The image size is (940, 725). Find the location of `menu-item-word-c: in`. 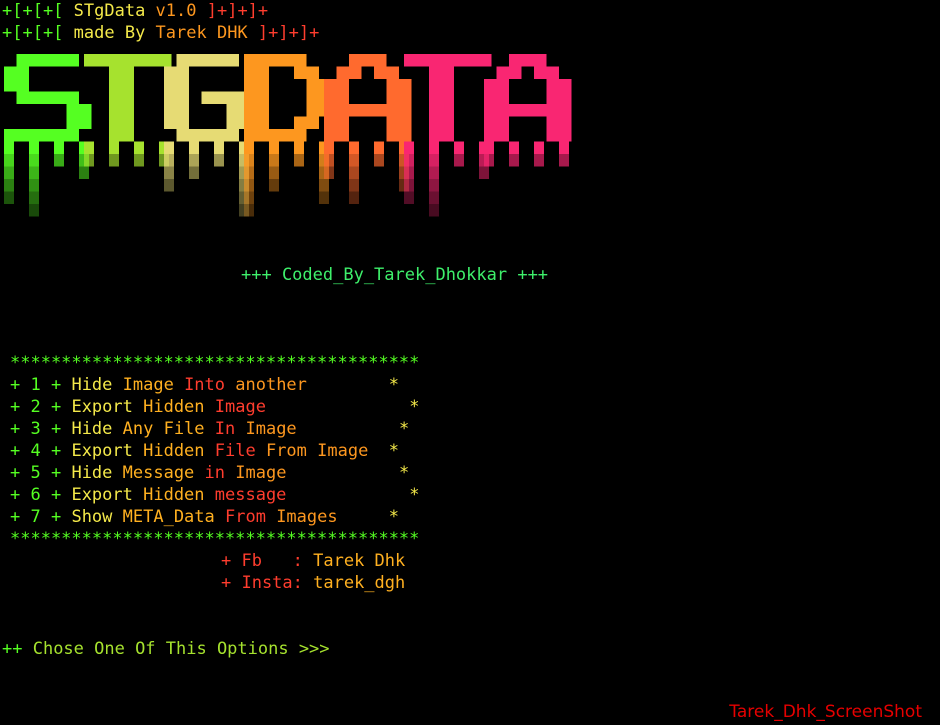

menu-item-word-c: in is located at coordinates (210, 473).